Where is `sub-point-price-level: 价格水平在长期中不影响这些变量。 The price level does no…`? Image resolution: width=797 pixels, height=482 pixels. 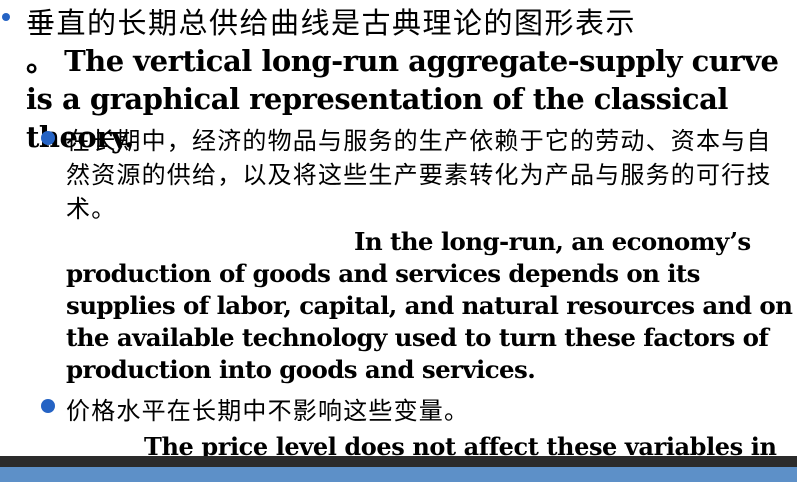 sub-point-price-level: 价格水平在长期中不影响这些变量。 The price level does no… is located at coordinates (430, 429).